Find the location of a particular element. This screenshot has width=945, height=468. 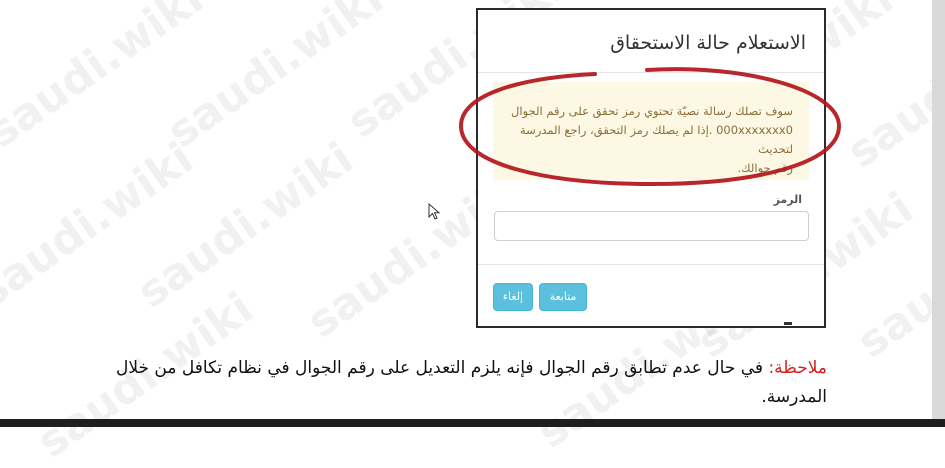

scroll-nub is located at coordinates (788, 323).